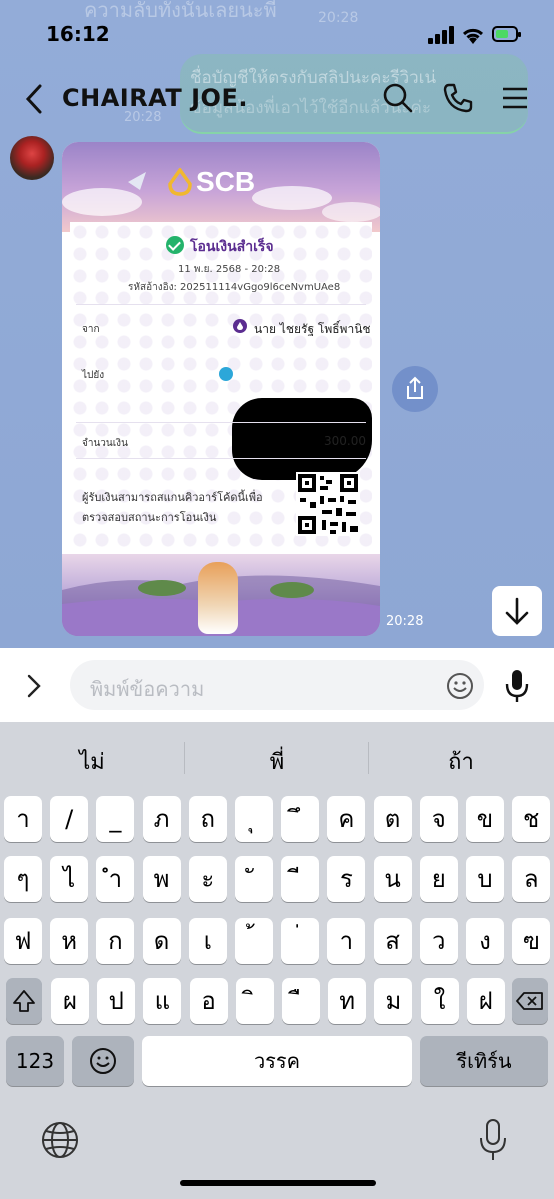 The height and width of the screenshot is (1199, 554). What do you see at coordinates (162, 1001) in the screenshot?
I see `key-row4-2: แ` at bounding box center [162, 1001].